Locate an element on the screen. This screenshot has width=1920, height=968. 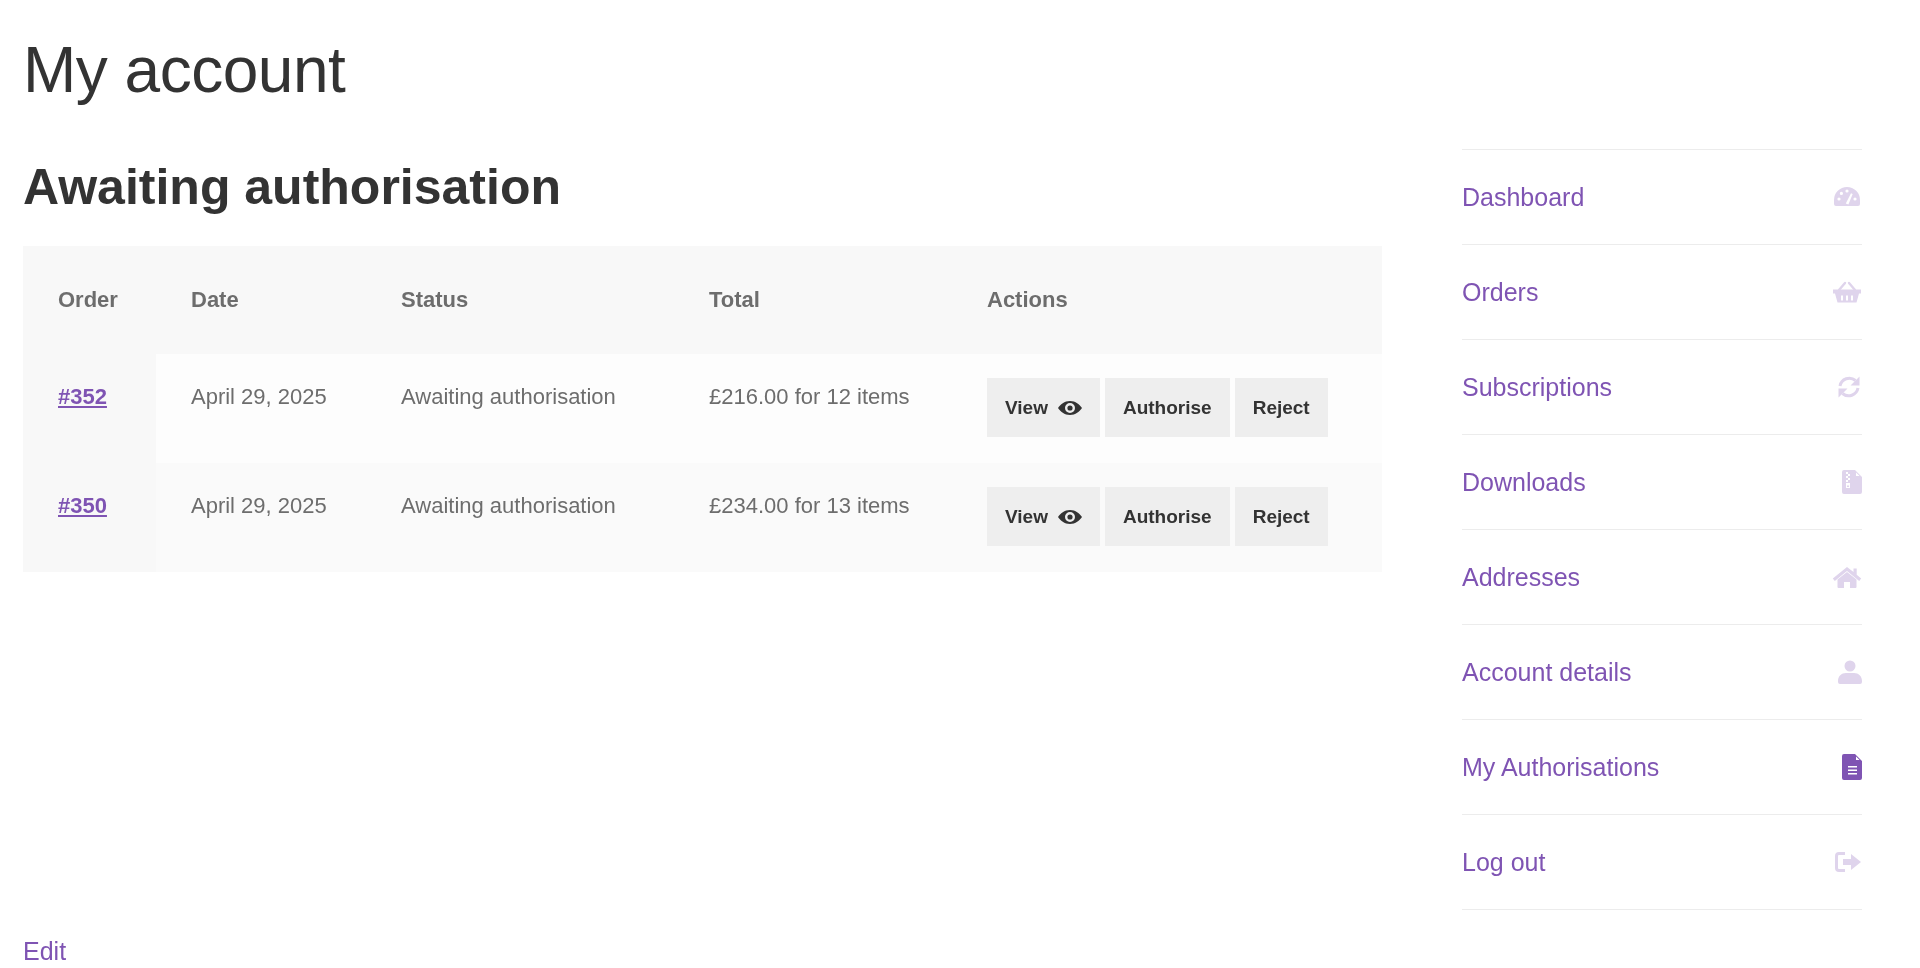
column-header: Total is located at coordinates (813, 300).